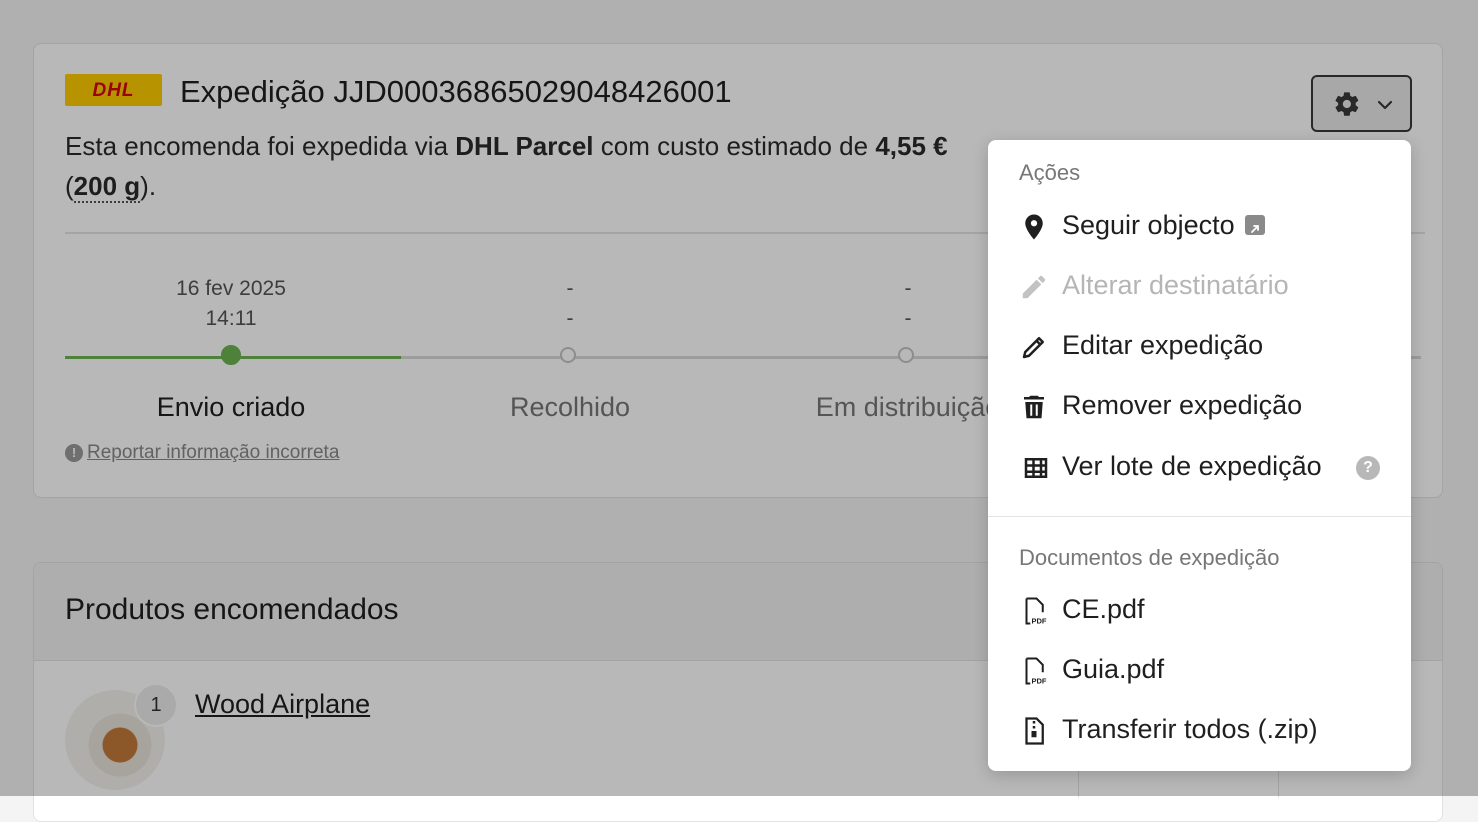 Image resolution: width=1478 pixels, height=822 pixels. What do you see at coordinates (1034, 407) in the screenshot?
I see `trash-icon` at bounding box center [1034, 407].